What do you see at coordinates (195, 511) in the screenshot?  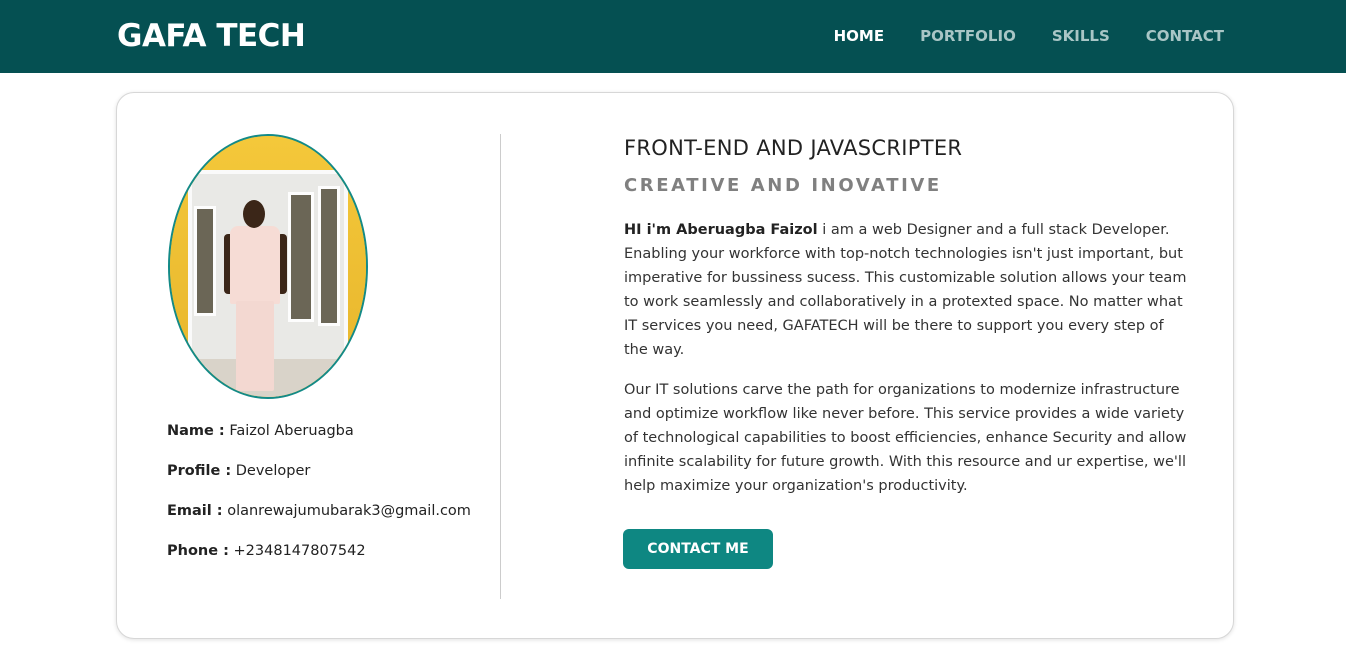 I see `email-label: Email :` at bounding box center [195, 511].